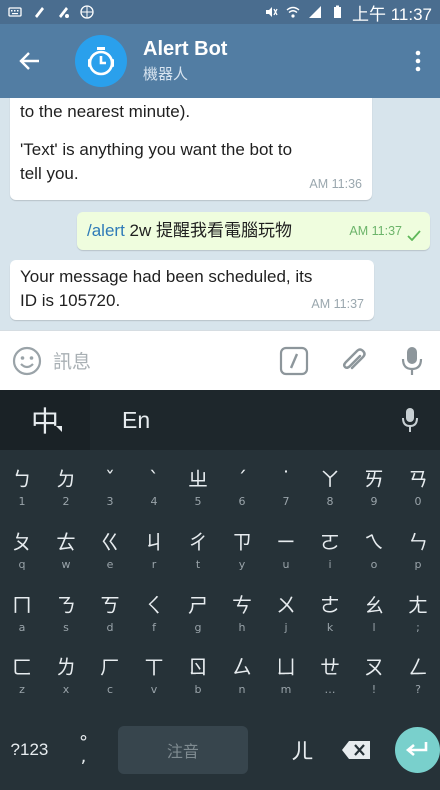  I want to click on key-sub-label: ?, so click(418, 689).